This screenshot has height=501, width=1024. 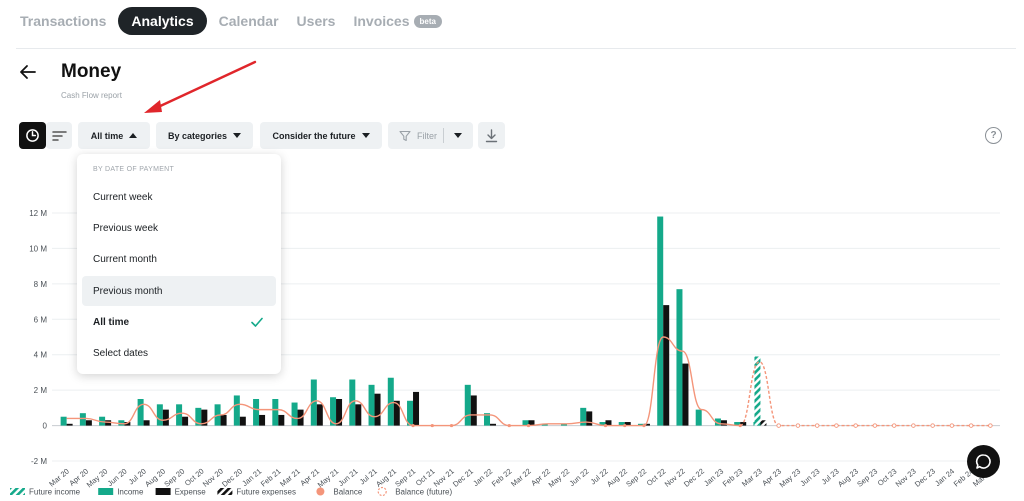 I want to click on tab-analytics: Analytics, so click(x=162, y=21).